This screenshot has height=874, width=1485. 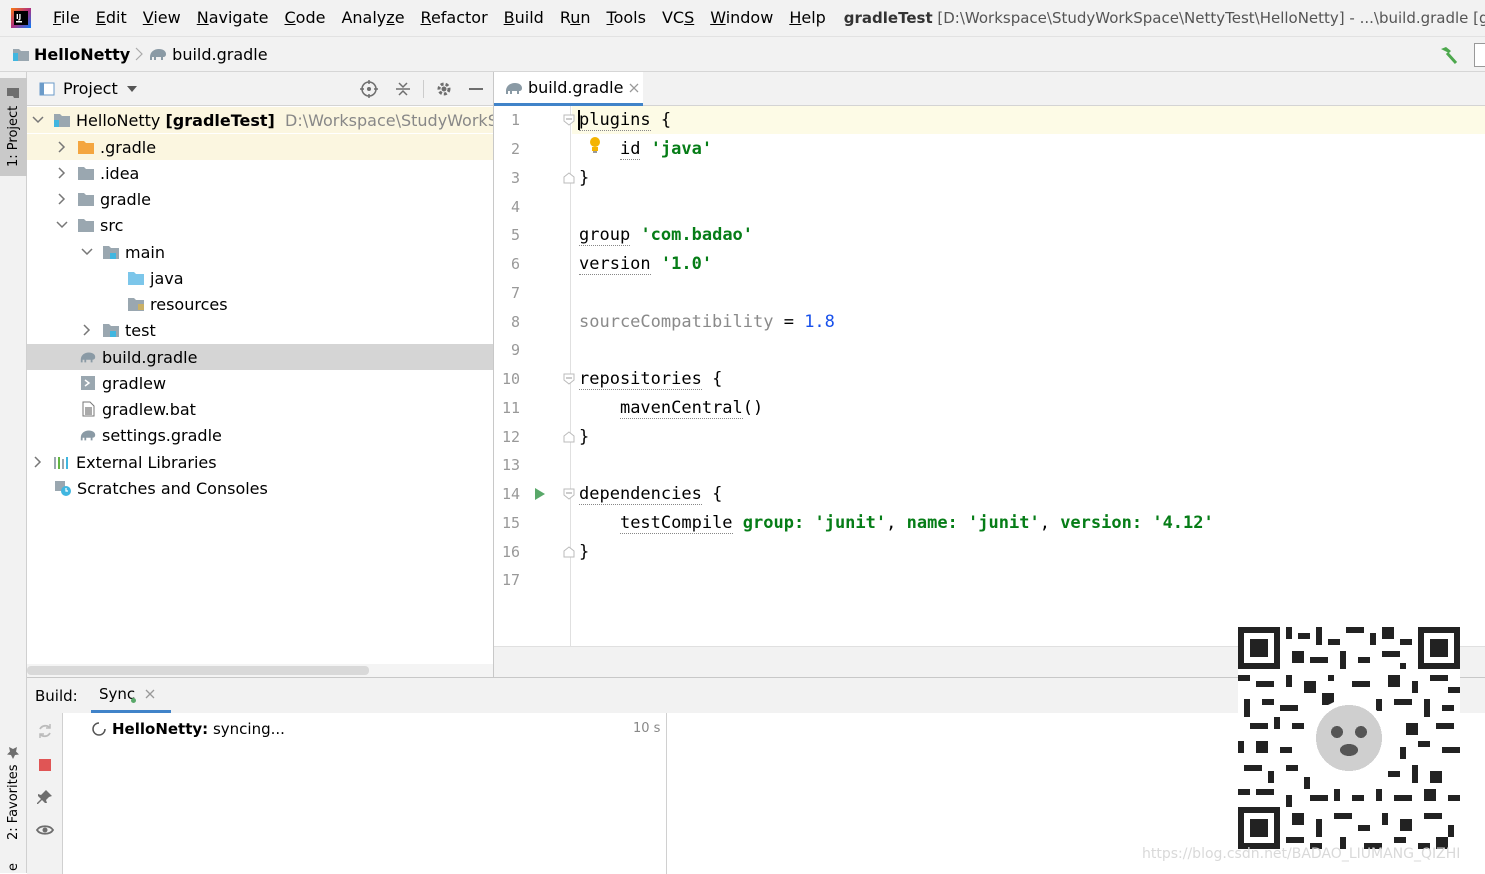 What do you see at coordinates (45, 830) in the screenshot?
I see `eye-icon` at bounding box center [45, 830].